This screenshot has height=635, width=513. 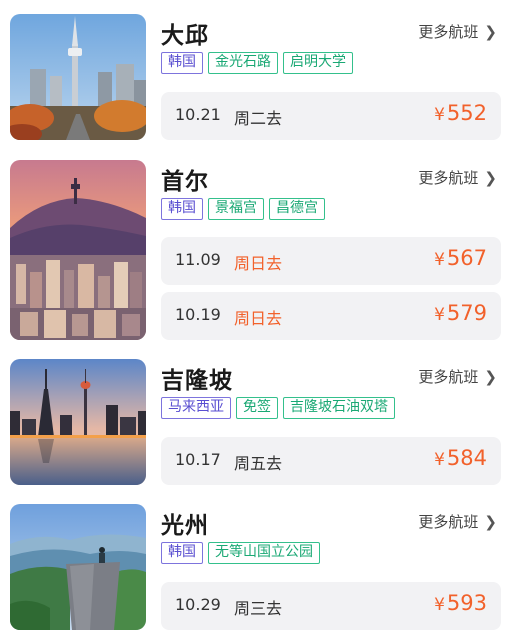 What do you see at coordinates (258, 463) in the screenshot?
I see `flight-weekday: 周五去` at bounding box center [258, 463].